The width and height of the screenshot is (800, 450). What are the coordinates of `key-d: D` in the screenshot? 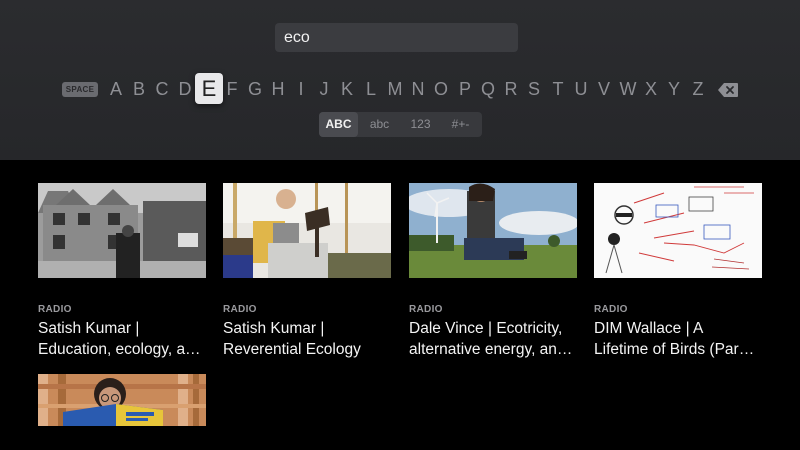 It's located at (185, 89).